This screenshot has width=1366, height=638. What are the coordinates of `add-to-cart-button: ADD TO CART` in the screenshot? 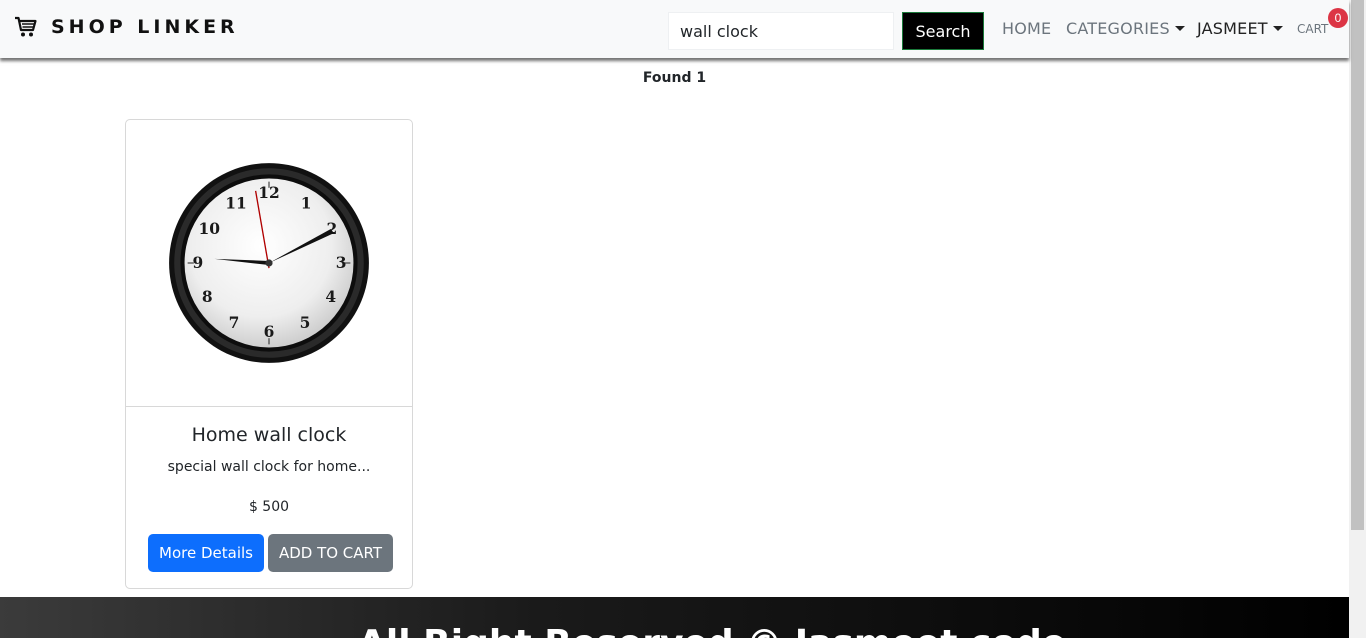 It's located at (330, 553).